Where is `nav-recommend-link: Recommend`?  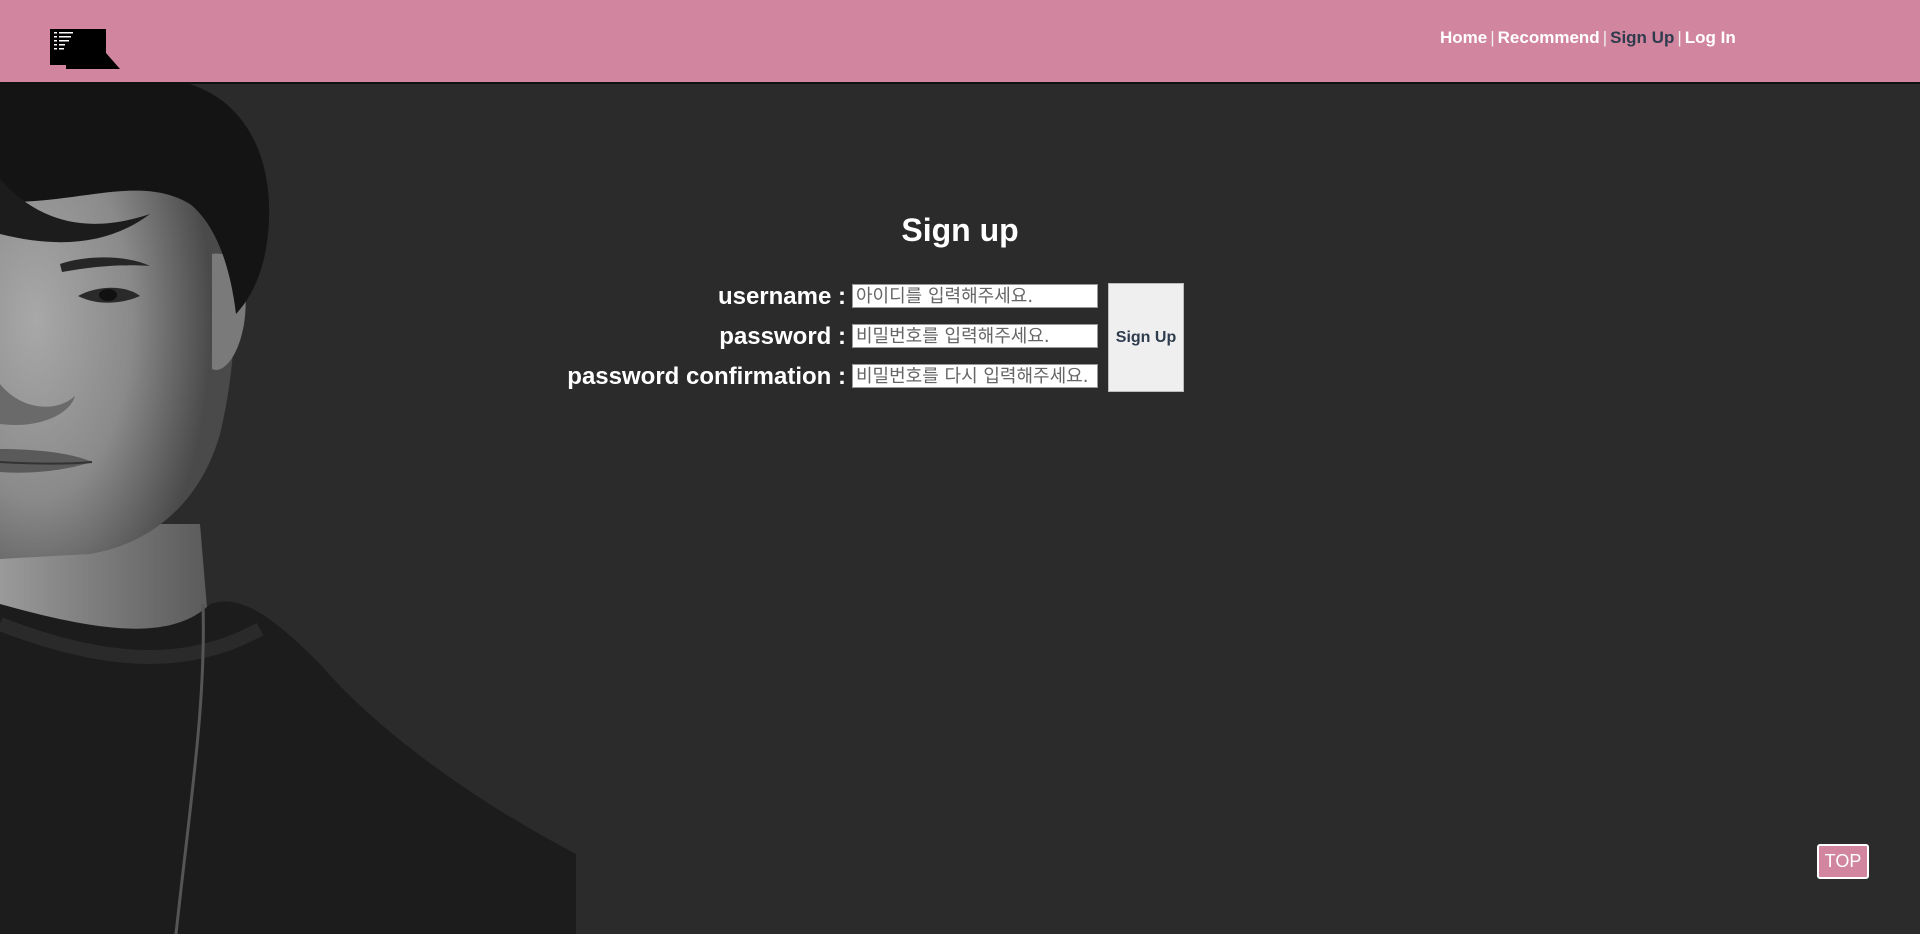 nav-recommend-link: Recommend is located at coordinates (1549, 37).